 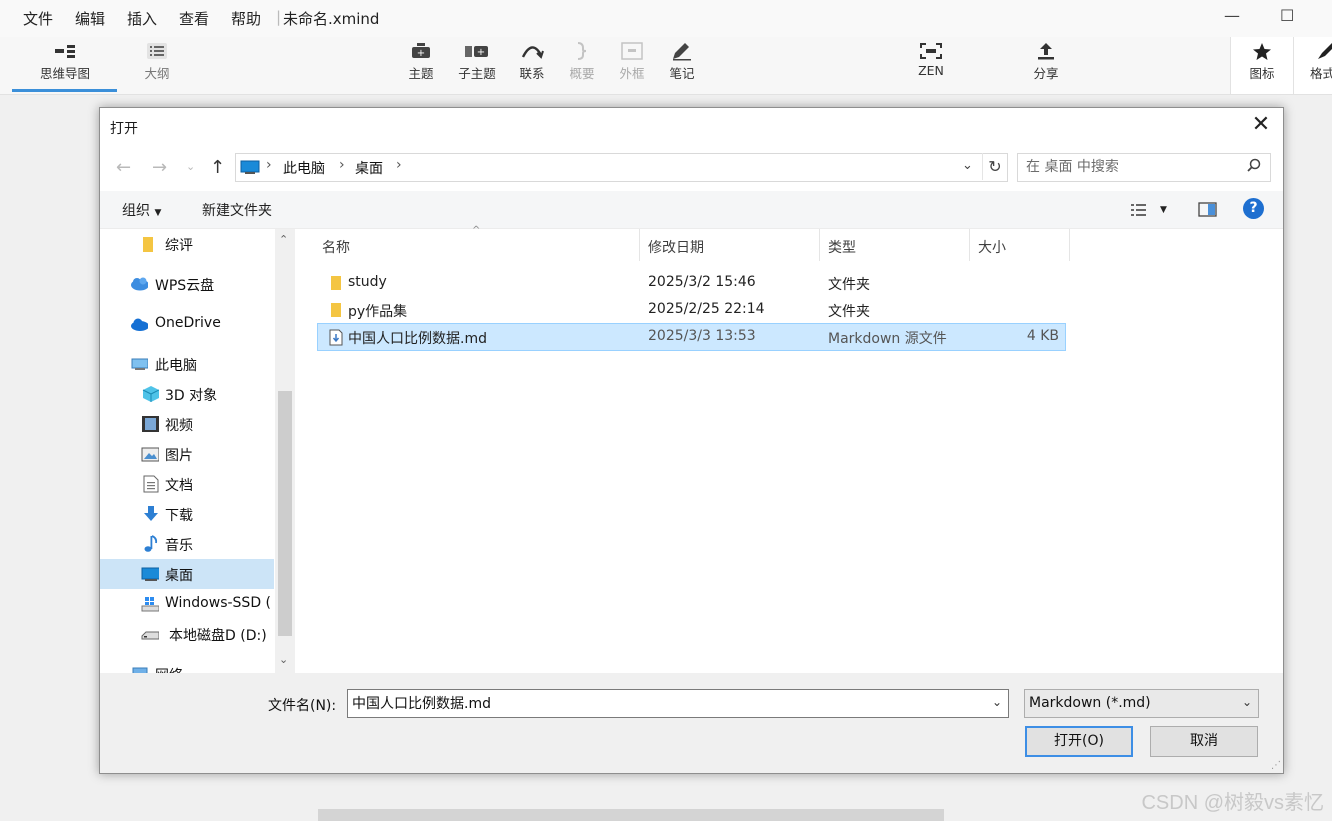 I want to click on column-modified: 修改日期, so click(x=676, y=247).